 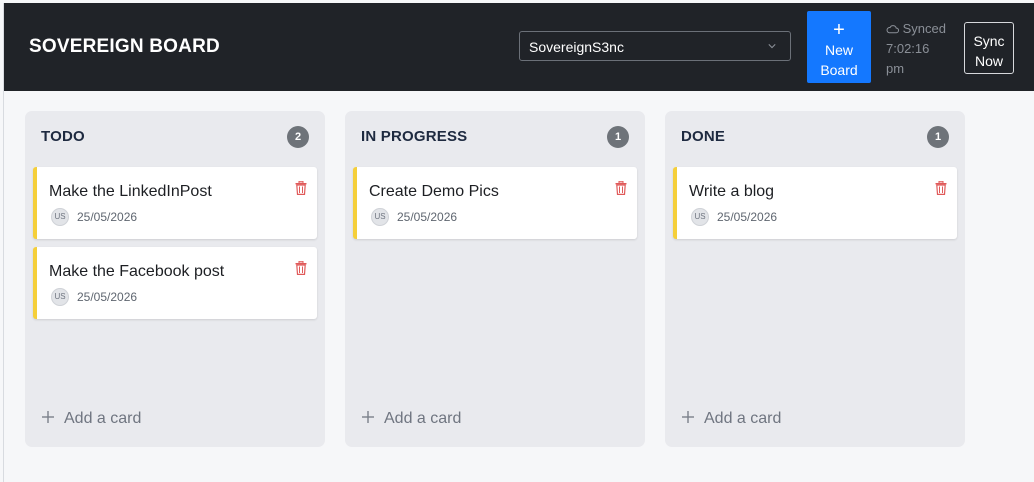 I want to click on plus-icon: +, so click(x=839, y=30).